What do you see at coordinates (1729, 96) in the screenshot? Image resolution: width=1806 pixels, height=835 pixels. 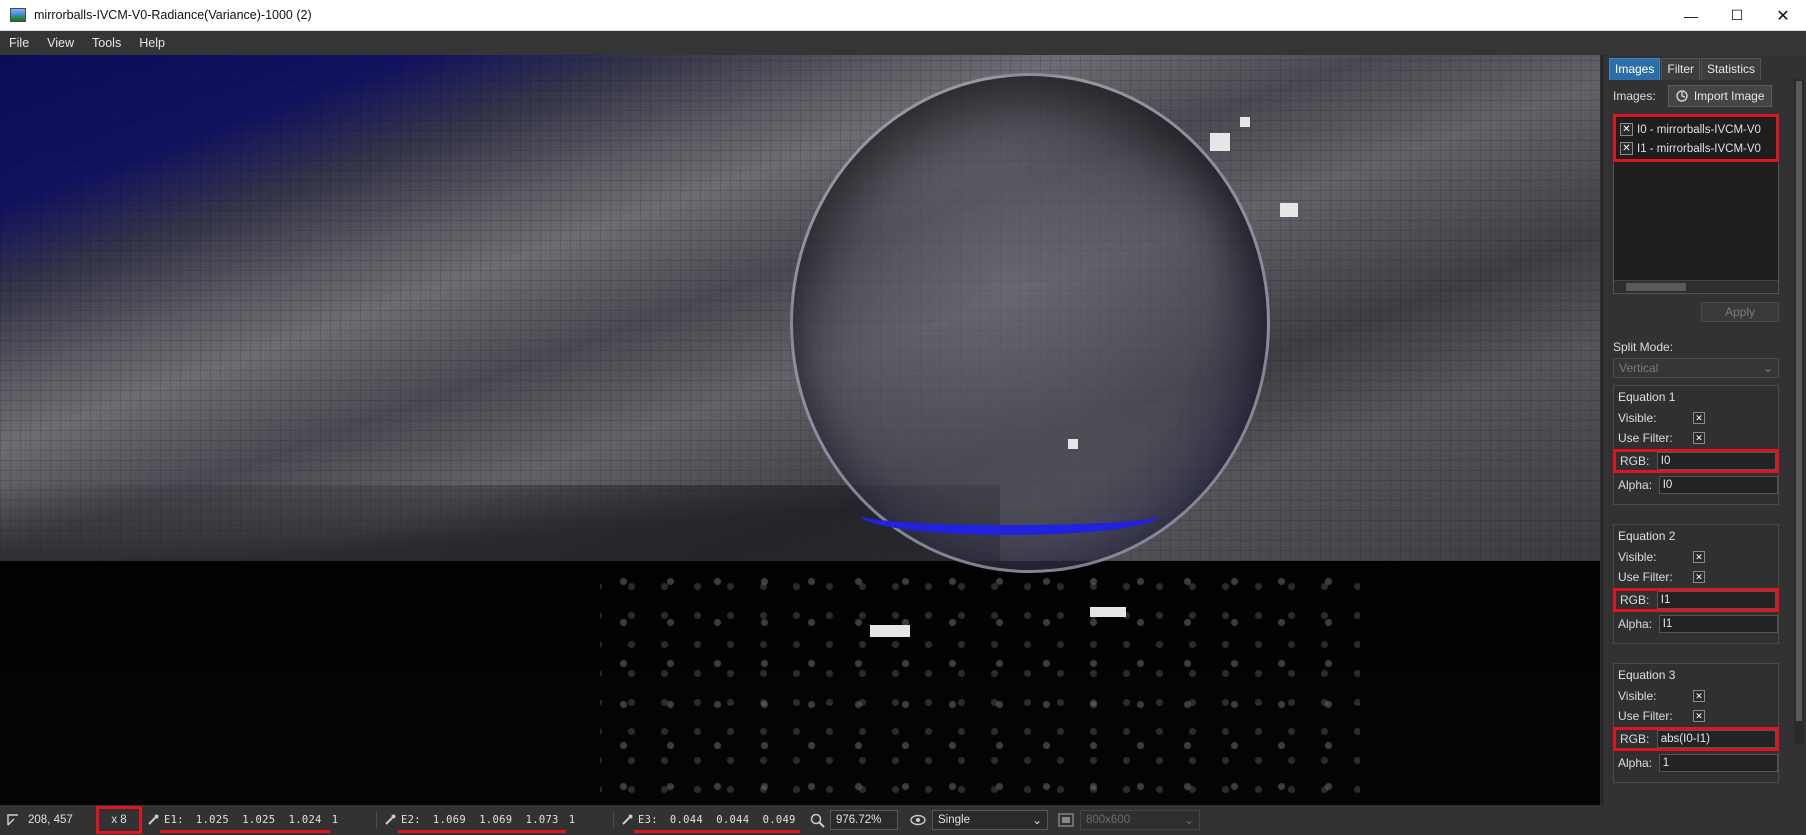 I see `import-image-label: Import Image` at bounding box center [1729, 96].